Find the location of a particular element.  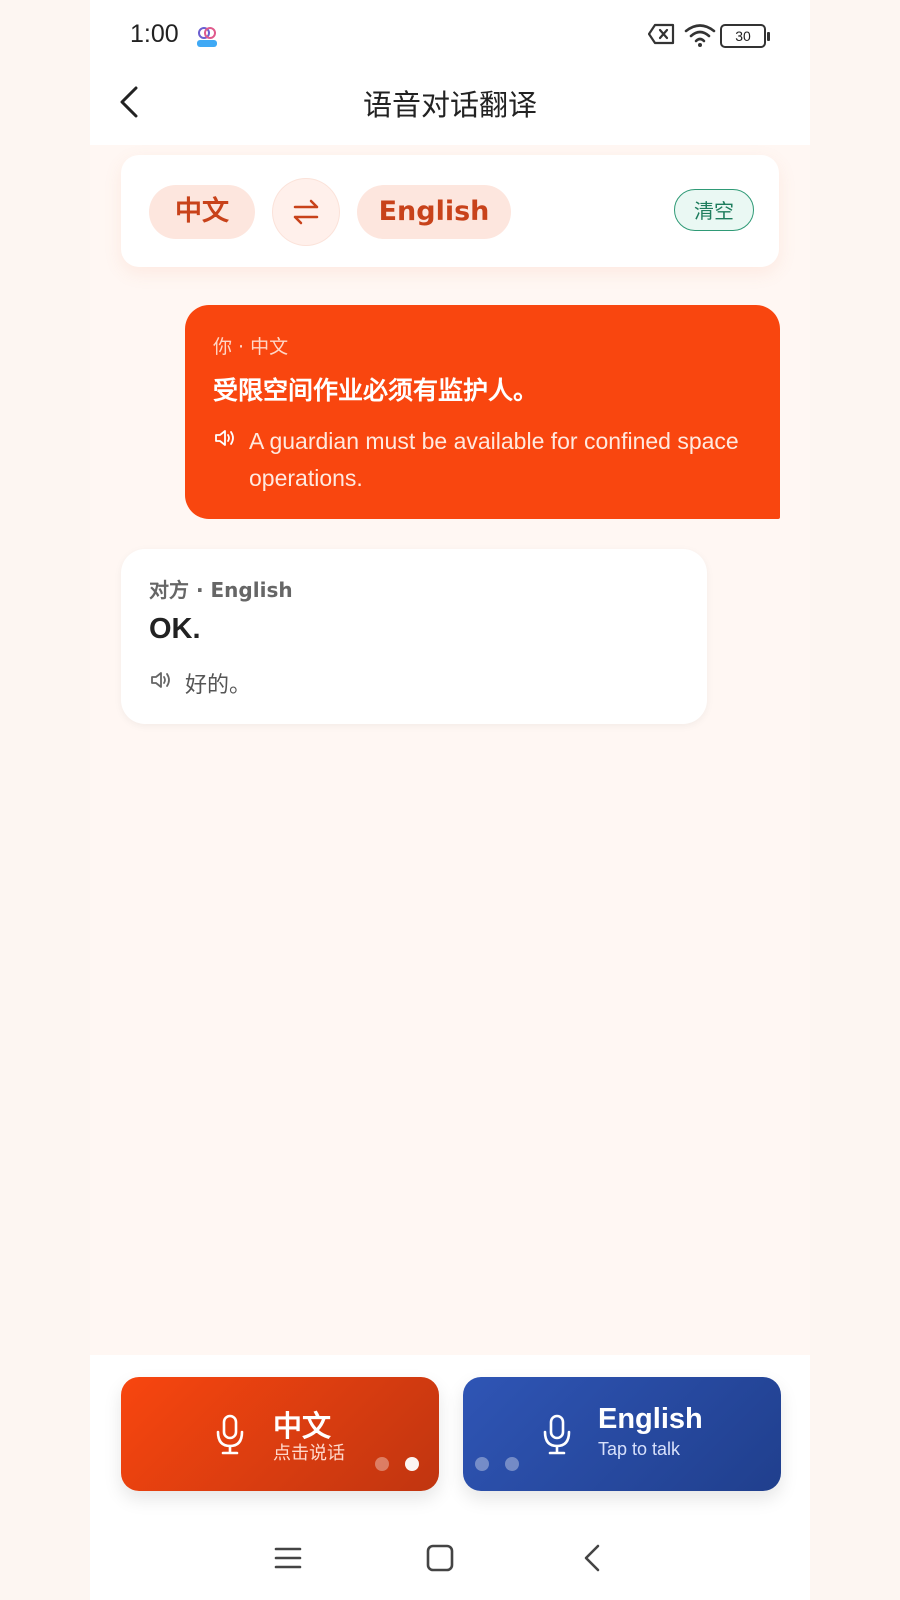

message-speaker-label: 对方 · English is located at coordinates (221, 590).